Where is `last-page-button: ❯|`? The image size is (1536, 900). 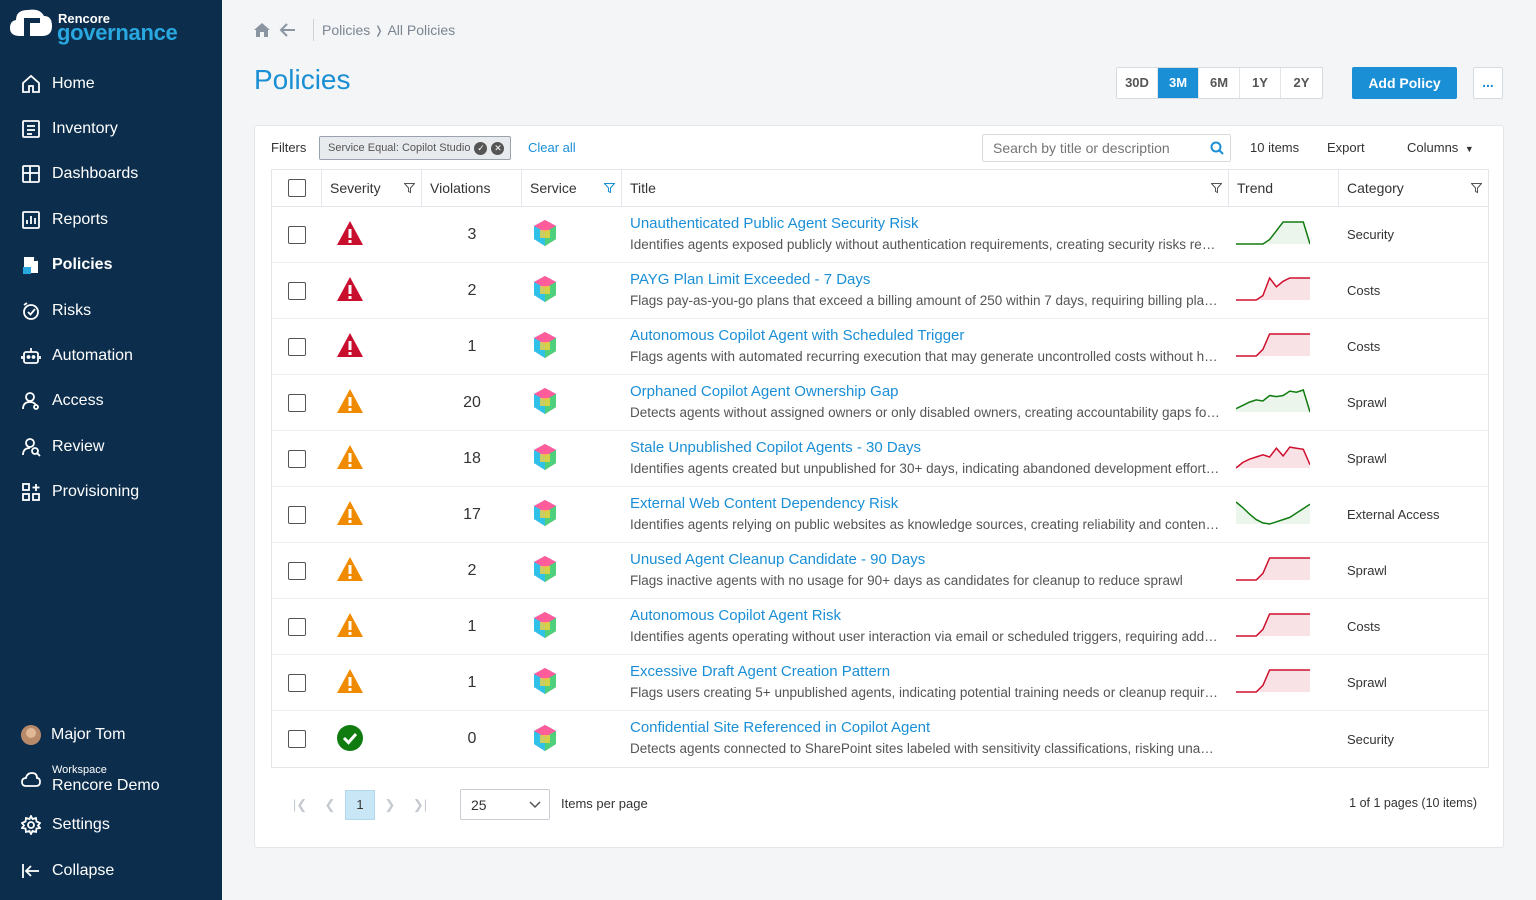
last-page-button: ❯| is located at coordinates (420, 805).